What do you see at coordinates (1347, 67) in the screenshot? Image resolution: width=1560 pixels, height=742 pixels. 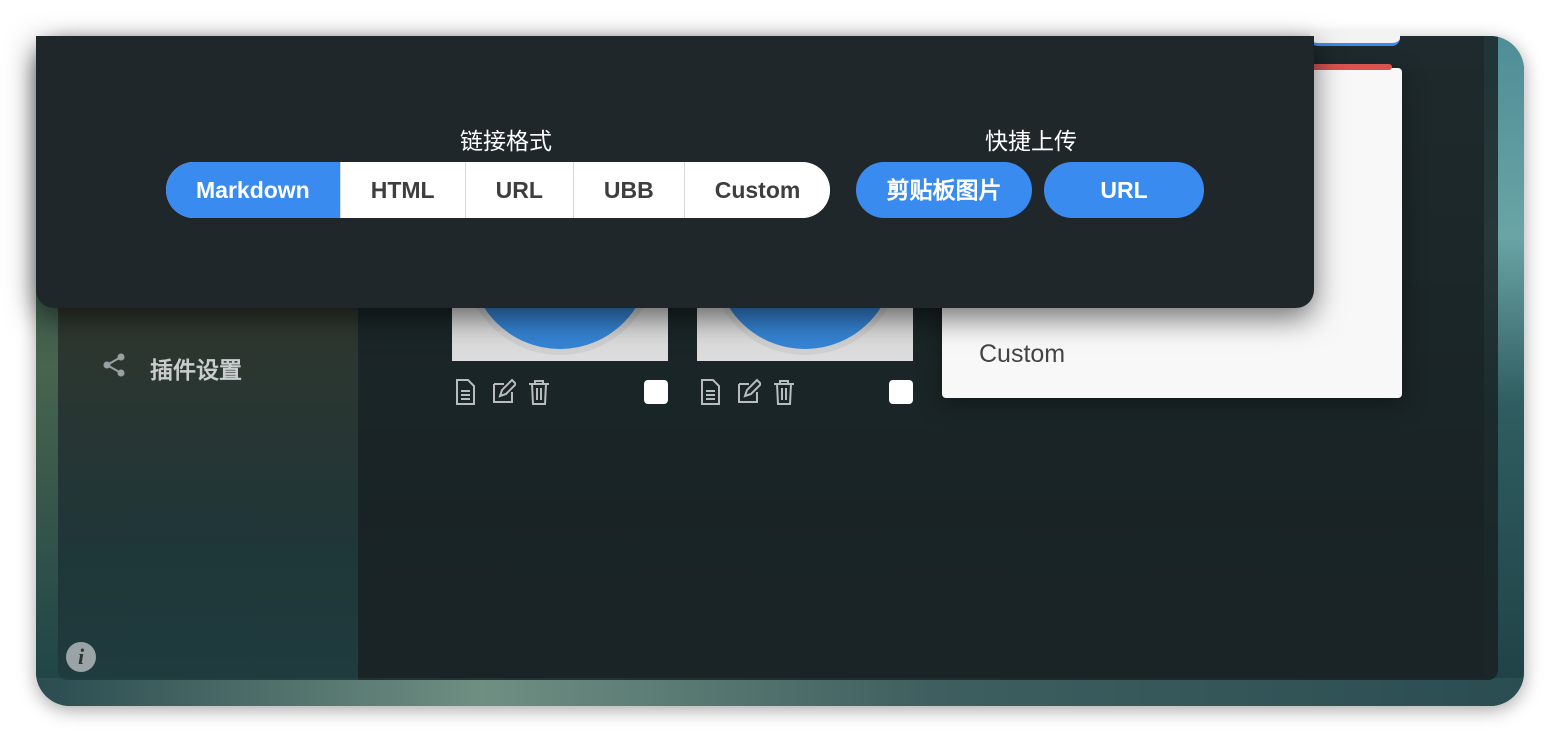 I see `panel-accent-bar` at bounding box center [1347, 67].